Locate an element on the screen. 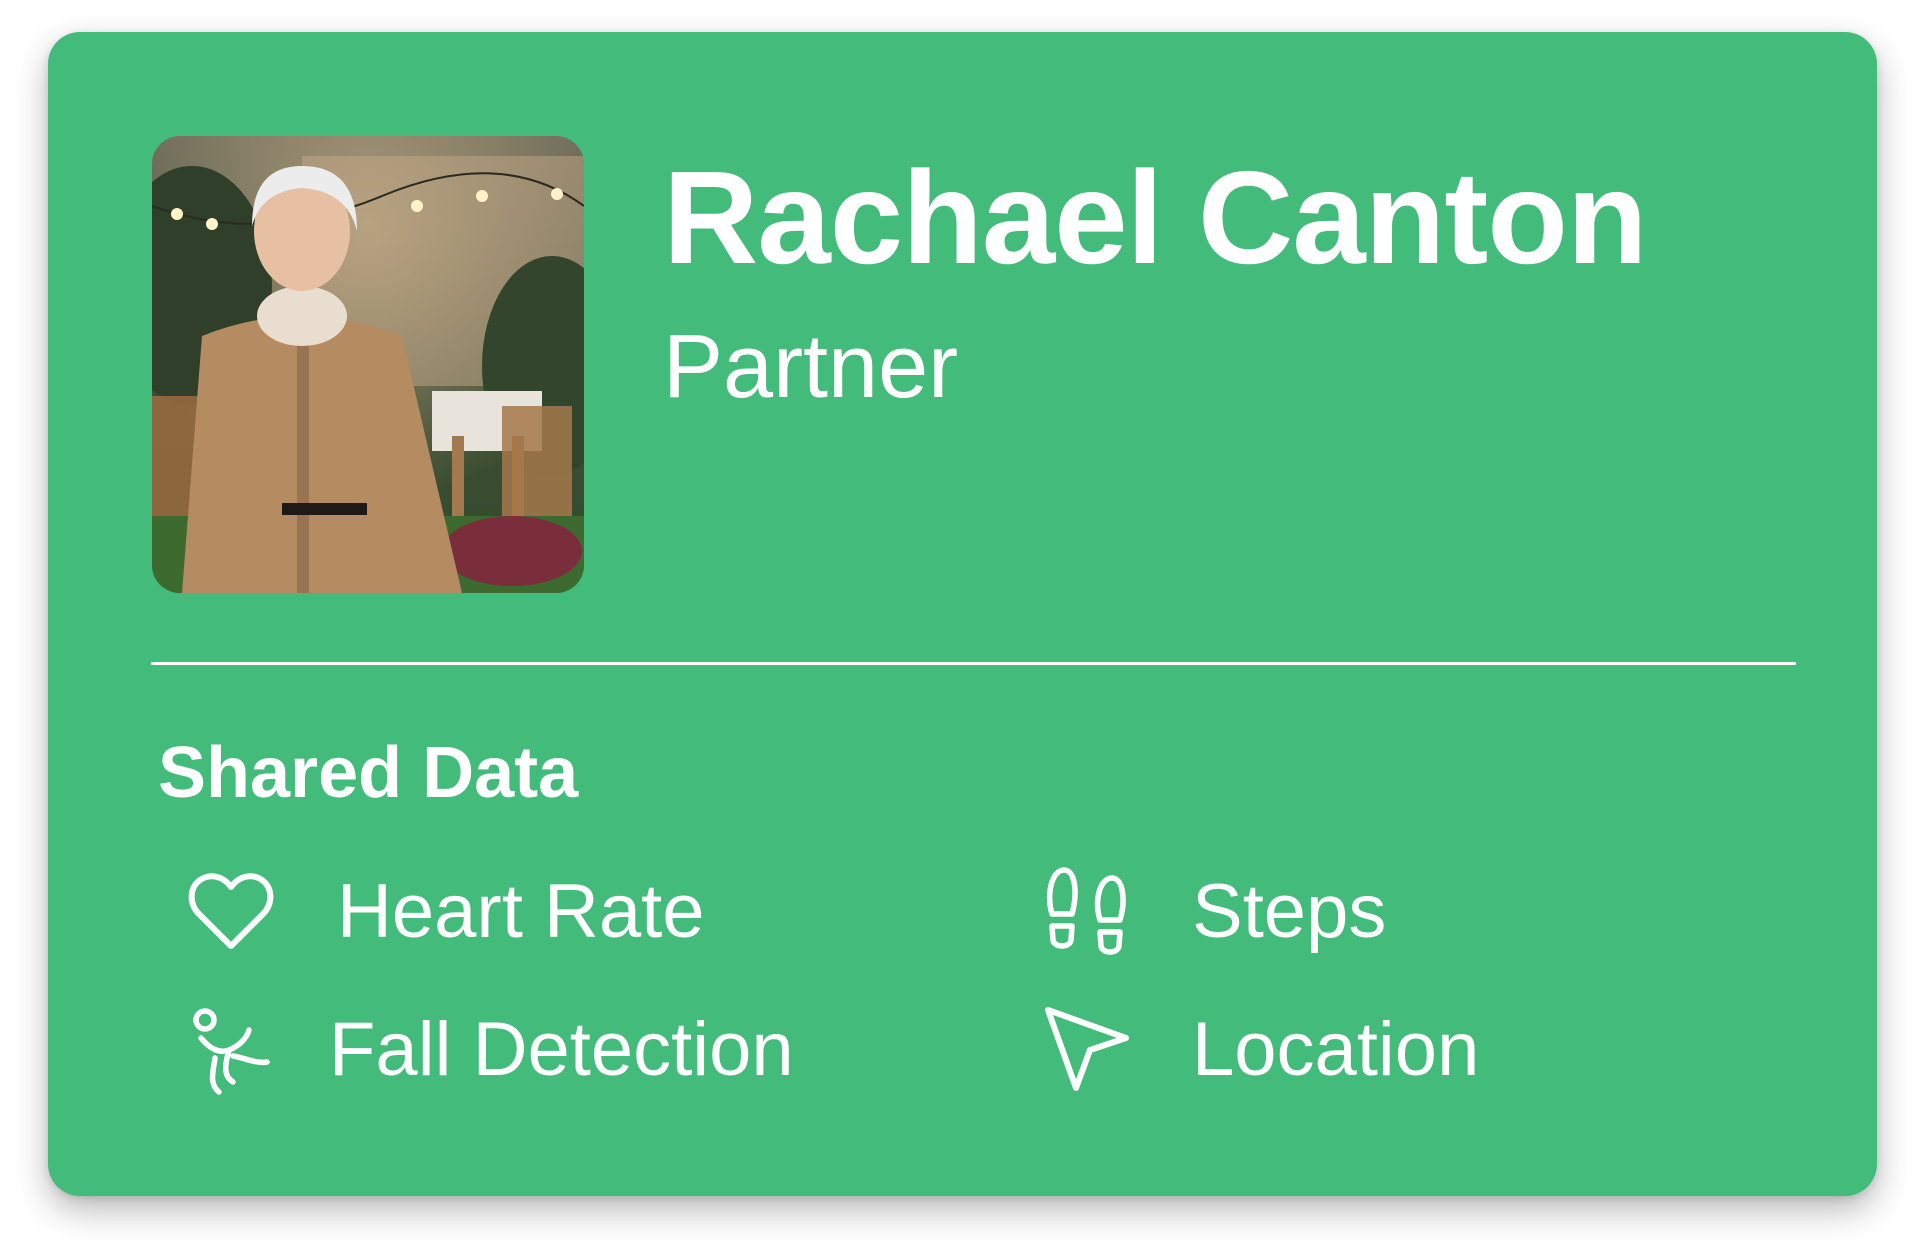 The image size is (1924, 1260). heart-icon is located at coordinates (231, 912).